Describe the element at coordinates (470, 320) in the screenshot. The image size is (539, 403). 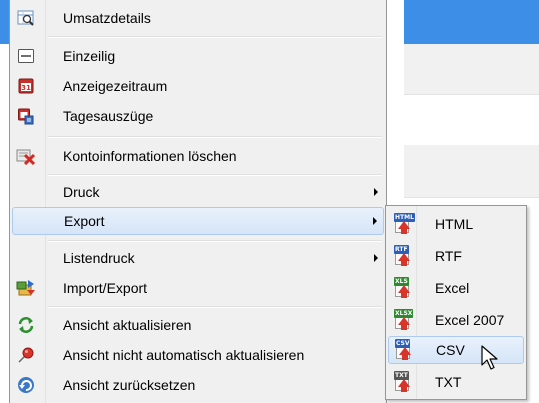
I see `submenu-item-label: Excel 2007` at that location.